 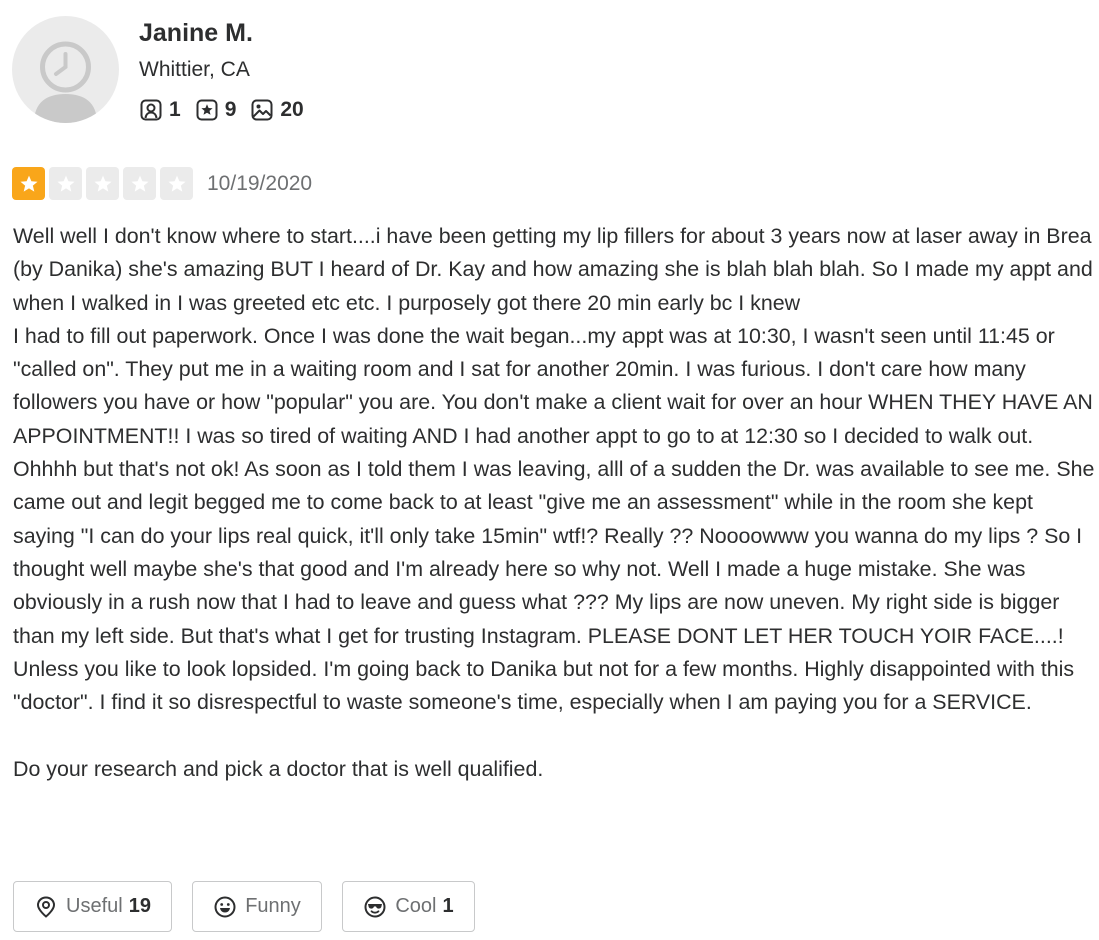 I want to click on lightbulb-icon, so click(x=46, y=906).